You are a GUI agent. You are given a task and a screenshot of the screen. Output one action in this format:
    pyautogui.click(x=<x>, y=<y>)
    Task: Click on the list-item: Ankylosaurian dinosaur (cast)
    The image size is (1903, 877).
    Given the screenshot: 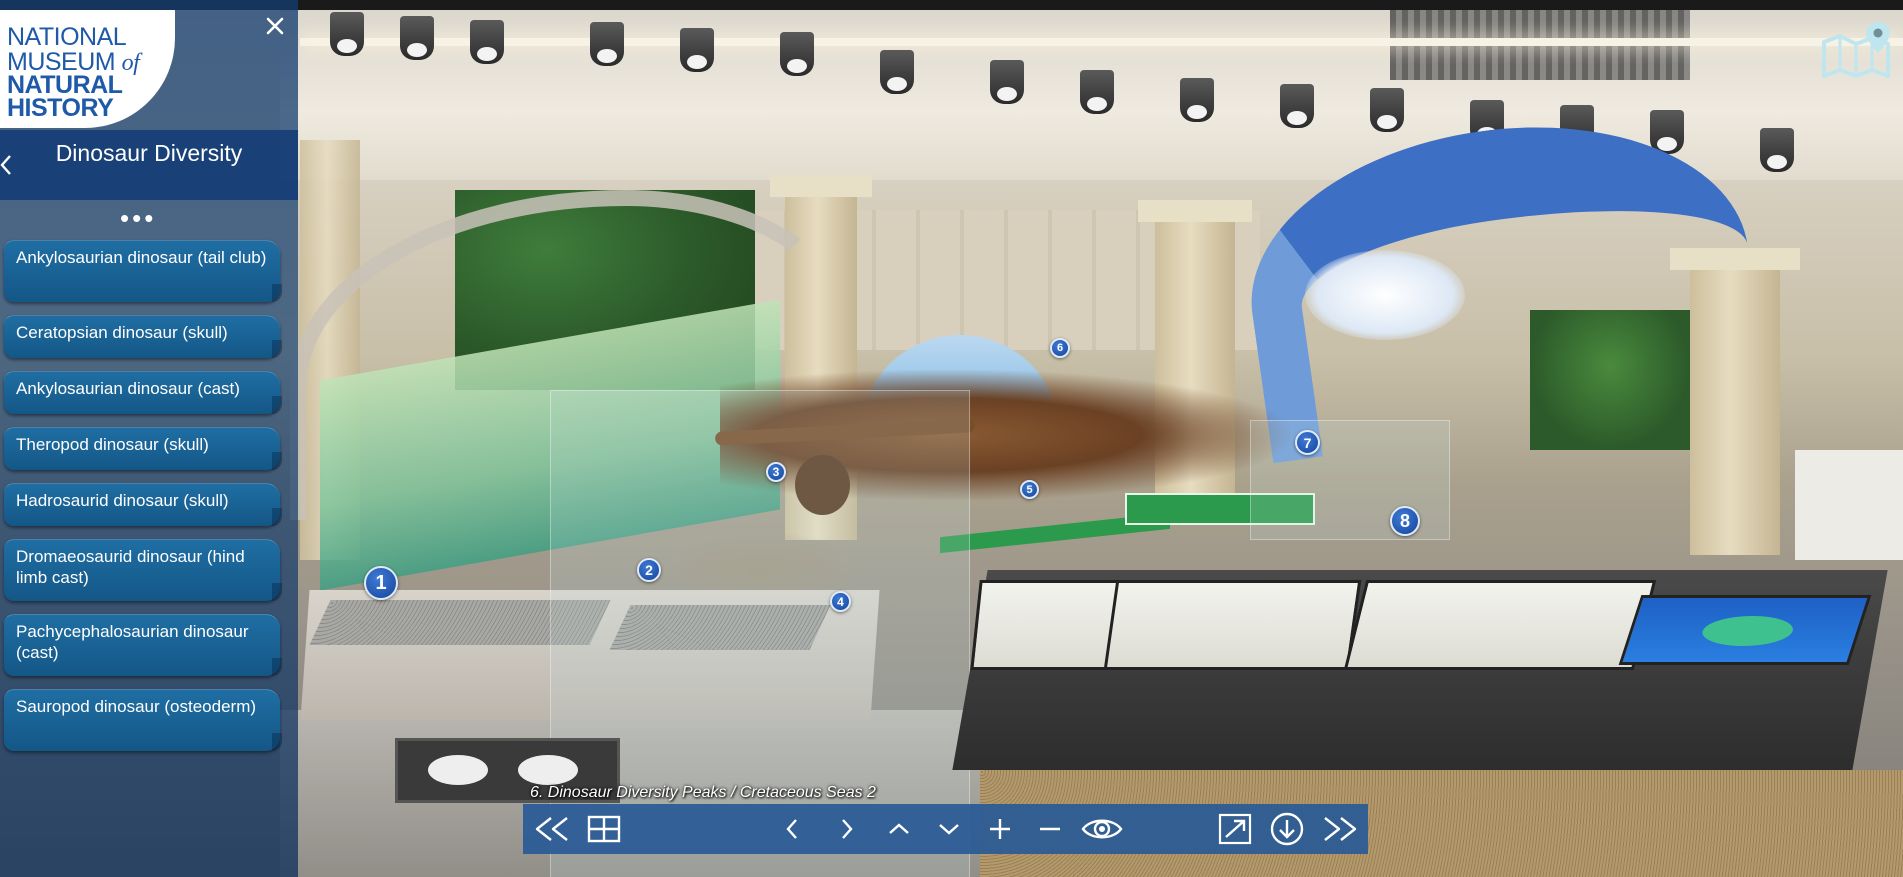 What is the action you would take?
    pyautogui.click(x=143, y=392)
    